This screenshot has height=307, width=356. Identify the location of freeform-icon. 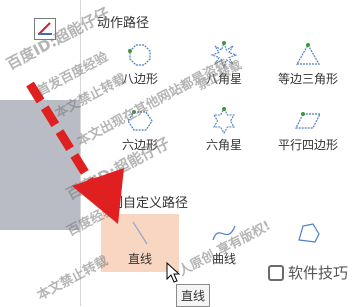
(309, 233).